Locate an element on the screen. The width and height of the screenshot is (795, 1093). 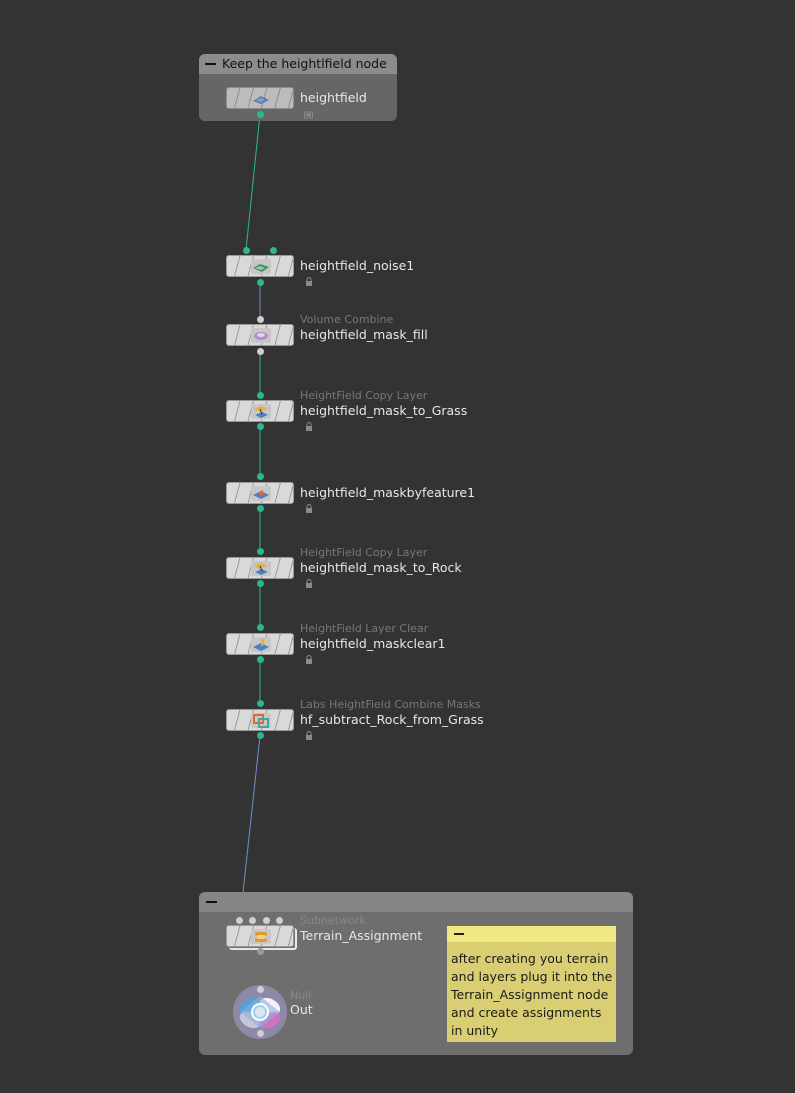
wire is located at coordinates (253, 182).